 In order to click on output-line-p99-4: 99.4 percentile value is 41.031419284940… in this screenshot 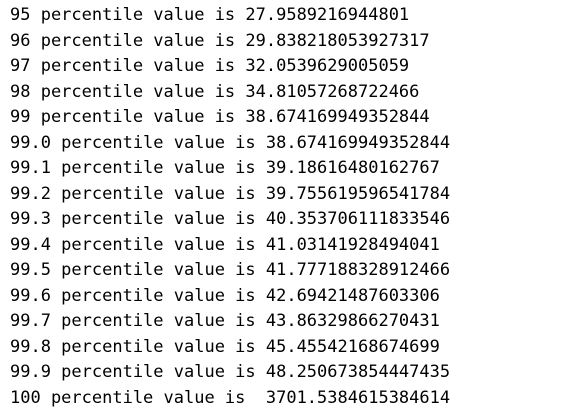, I will do `click(225, 244)`.